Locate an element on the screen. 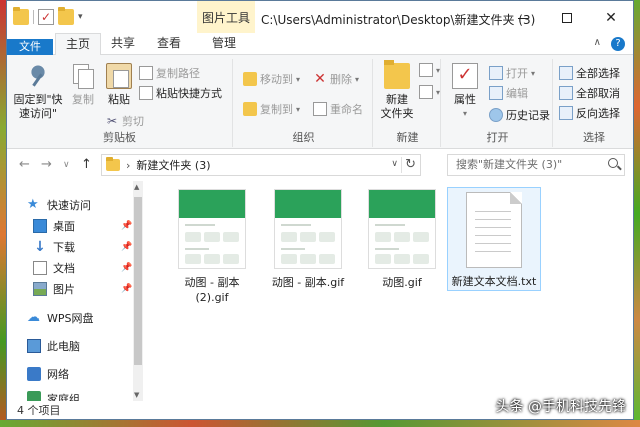 This screenshot has width=640, height=427. properties-check-icon: ✓ is located at coordinates (46, 17).